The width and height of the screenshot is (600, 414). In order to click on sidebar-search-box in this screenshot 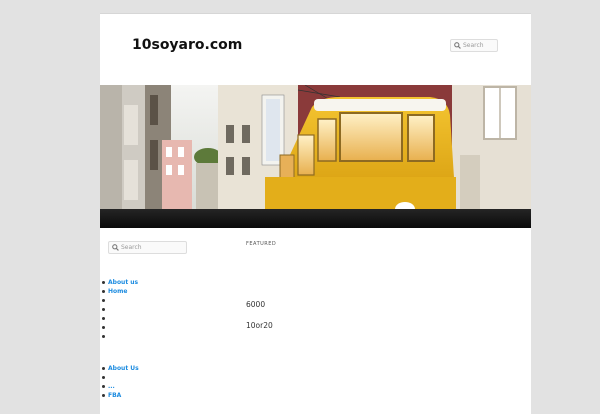, I will do `click(147, 247)`.